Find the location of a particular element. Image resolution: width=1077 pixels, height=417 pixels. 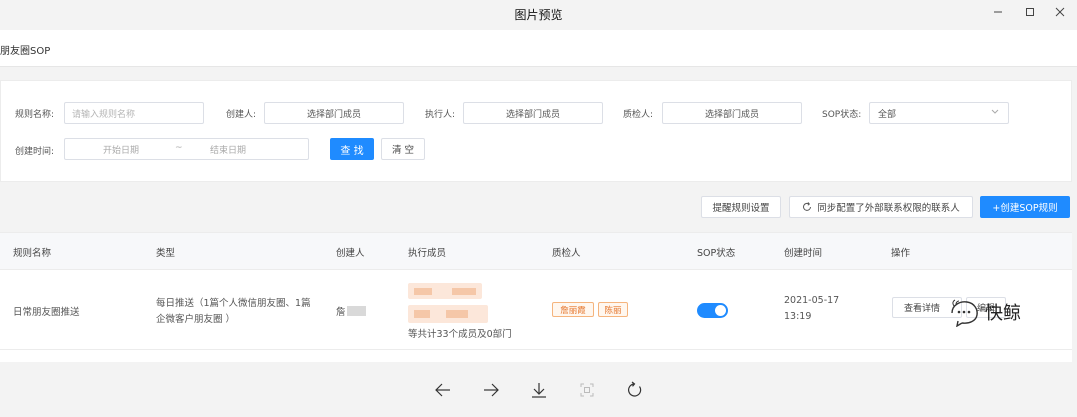

reminder-rules-button: 提醒规则设置 is located at coordinates (741, 207).